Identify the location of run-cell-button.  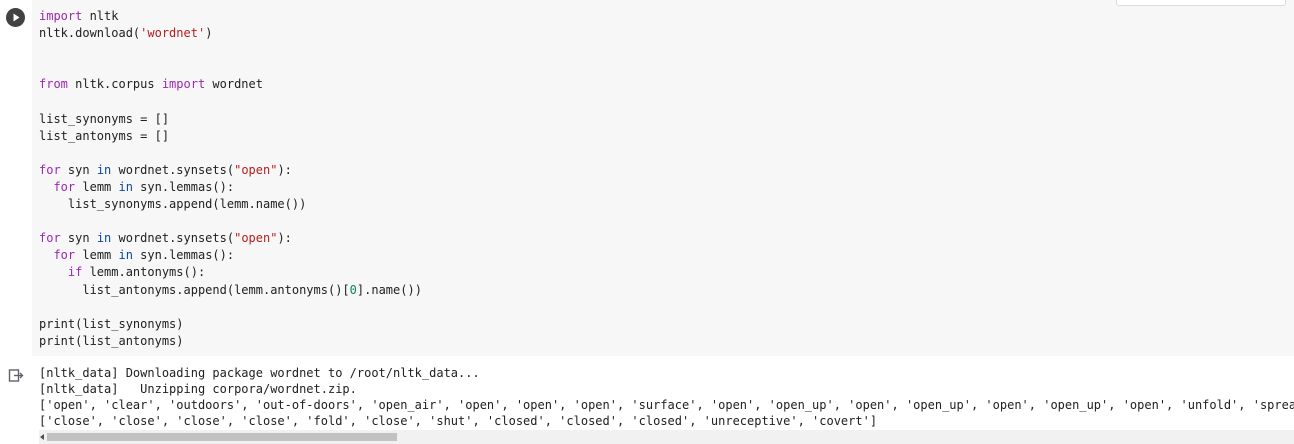
(15, 17).